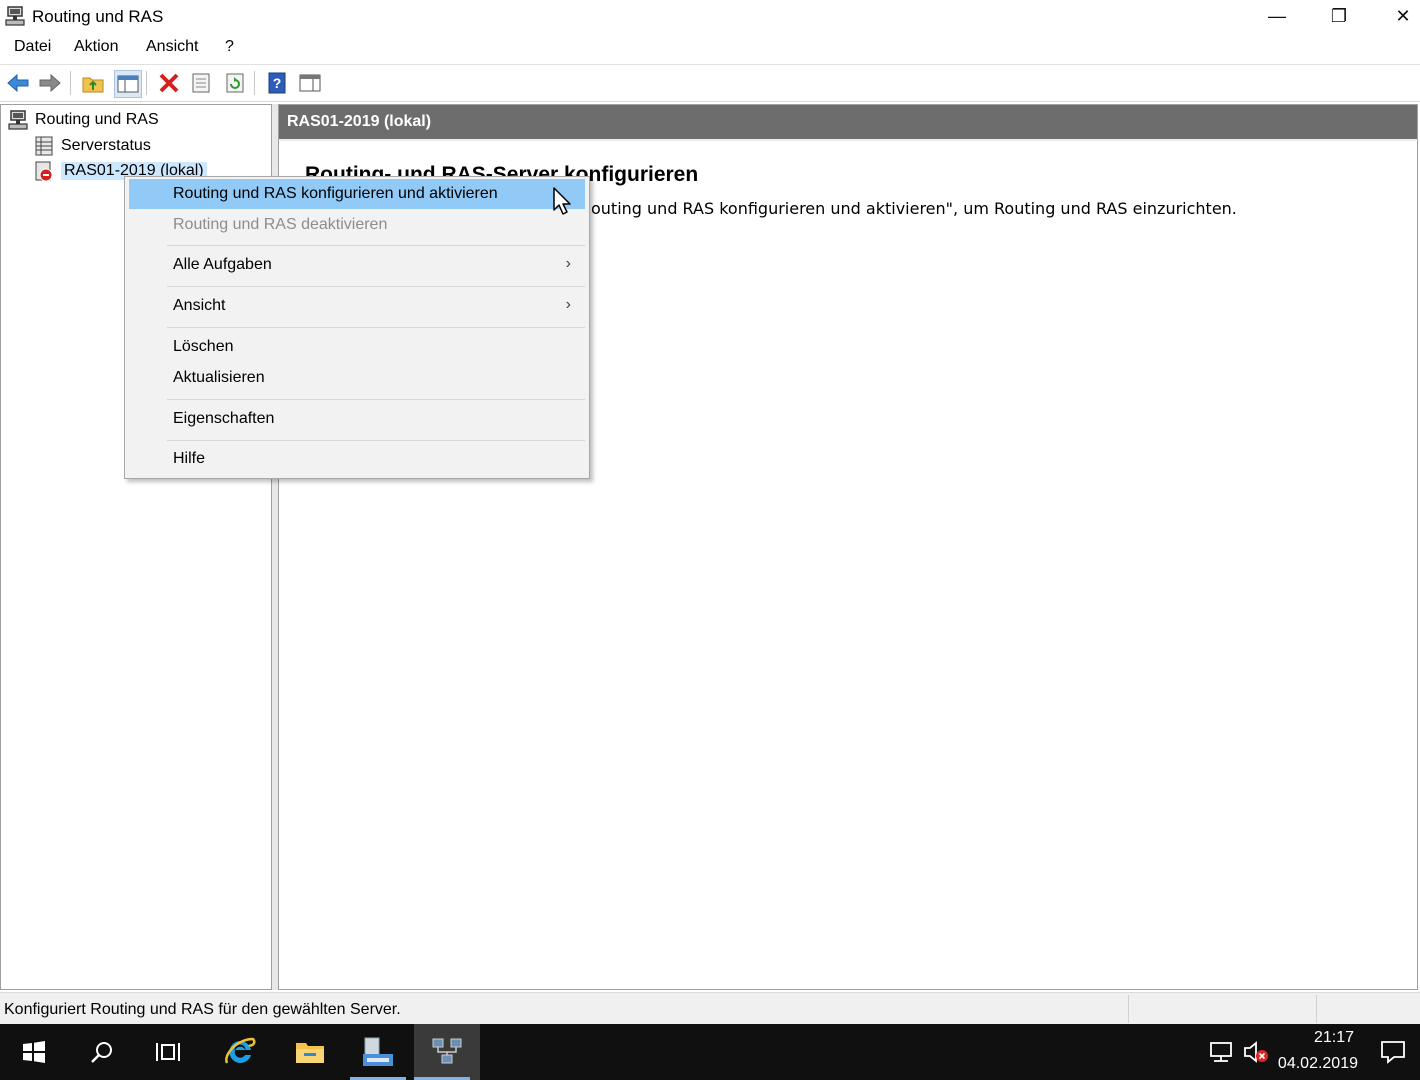 The width and height of the screenshot is (1420, 1080). I want to click on toolbar: ?, so click(710, 83).